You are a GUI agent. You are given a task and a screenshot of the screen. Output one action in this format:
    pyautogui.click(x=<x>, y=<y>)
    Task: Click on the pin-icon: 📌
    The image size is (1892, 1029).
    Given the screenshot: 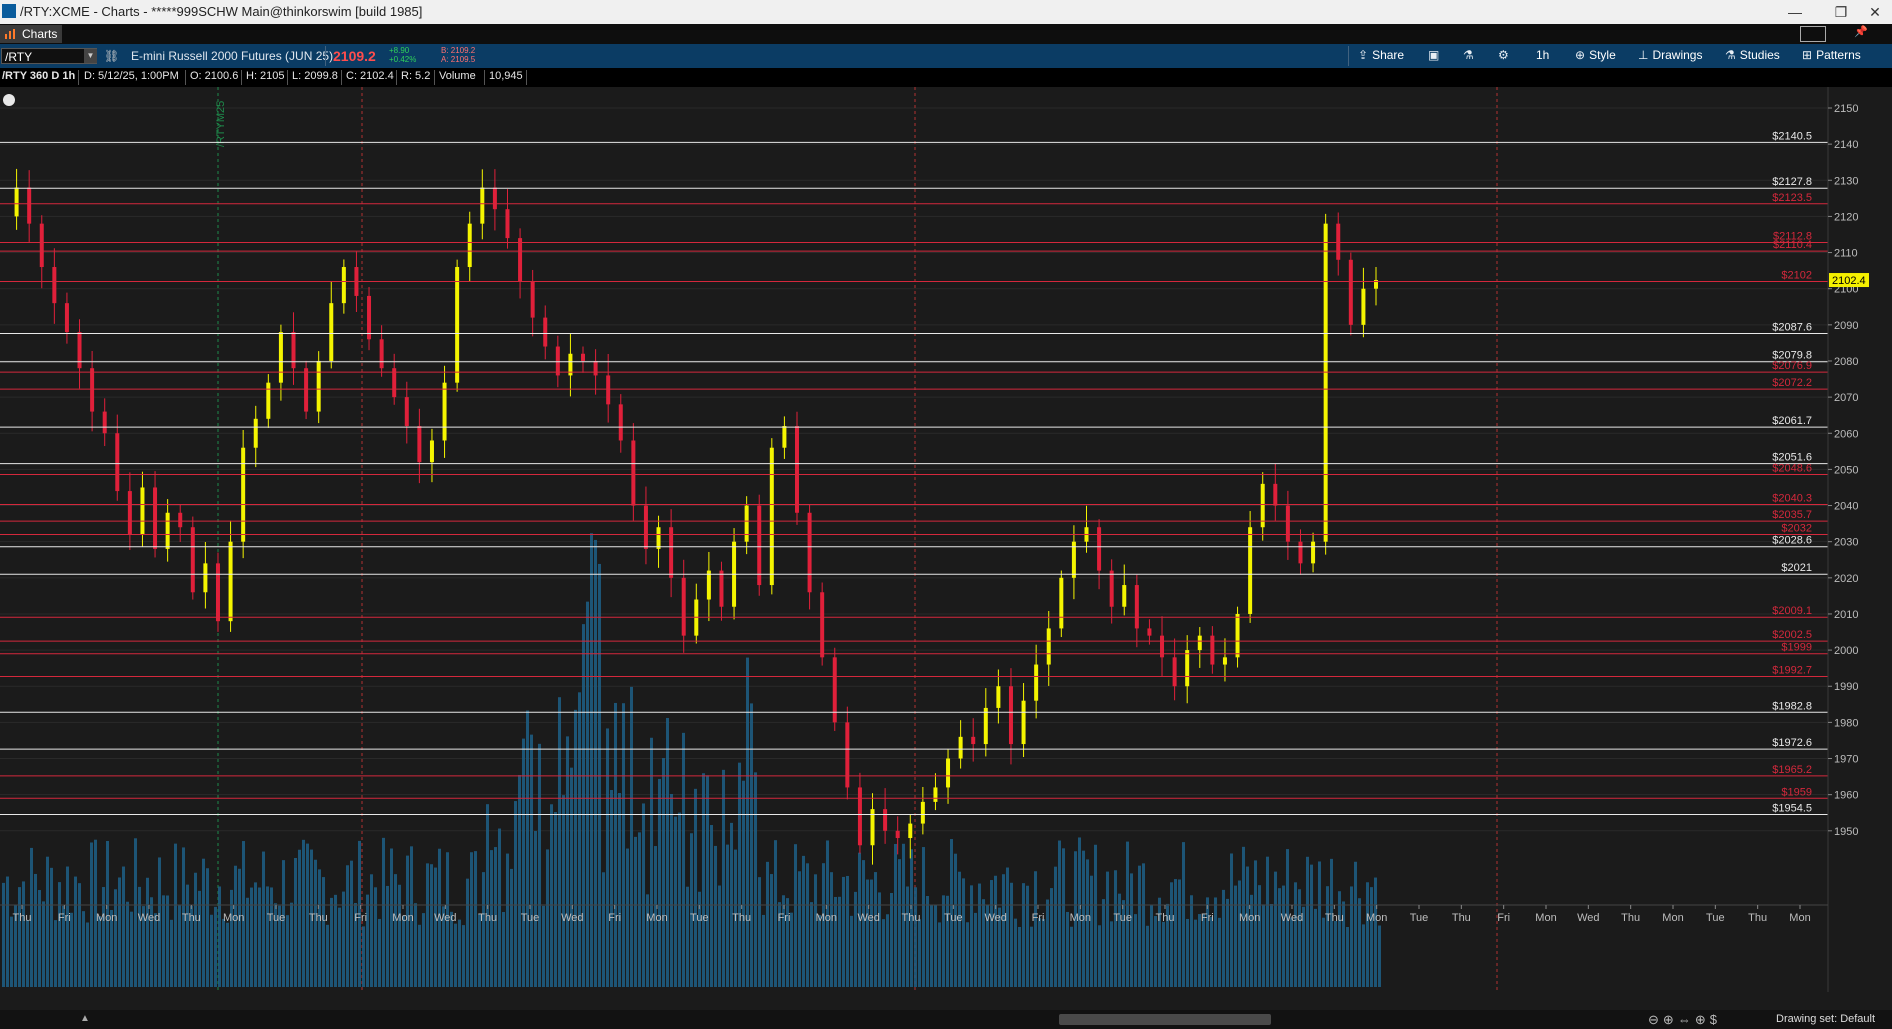 What is the action you would take?
    pyautogui.click(x=1861, y=31)
    